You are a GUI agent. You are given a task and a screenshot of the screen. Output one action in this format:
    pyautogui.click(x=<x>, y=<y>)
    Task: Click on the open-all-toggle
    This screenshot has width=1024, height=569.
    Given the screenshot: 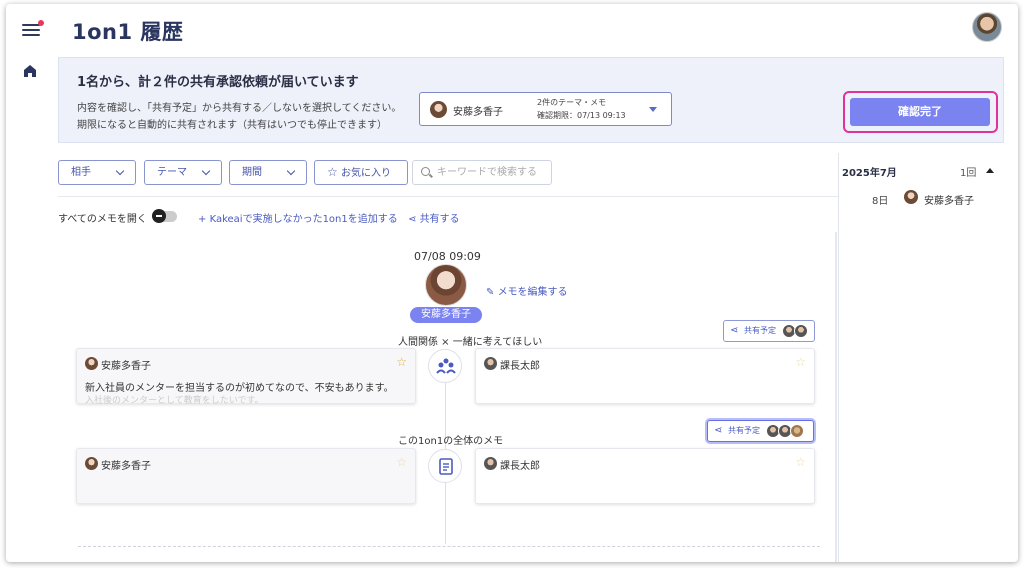 What is the action you would take?
    pyautogui.click(x=164, y=216)
    